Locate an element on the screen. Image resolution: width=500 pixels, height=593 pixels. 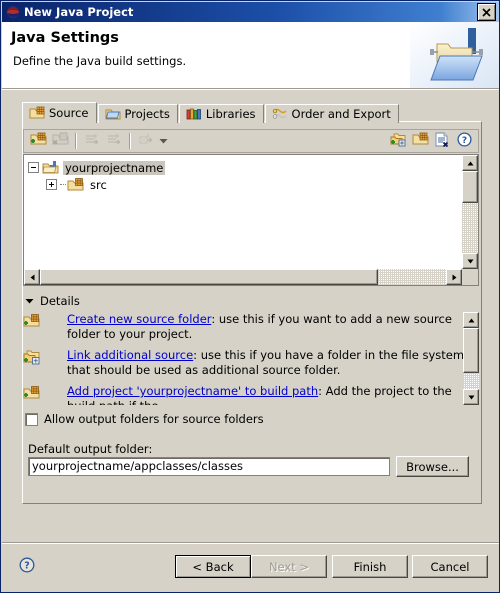
edit-filters-icon is located at coordinates (442, 141).